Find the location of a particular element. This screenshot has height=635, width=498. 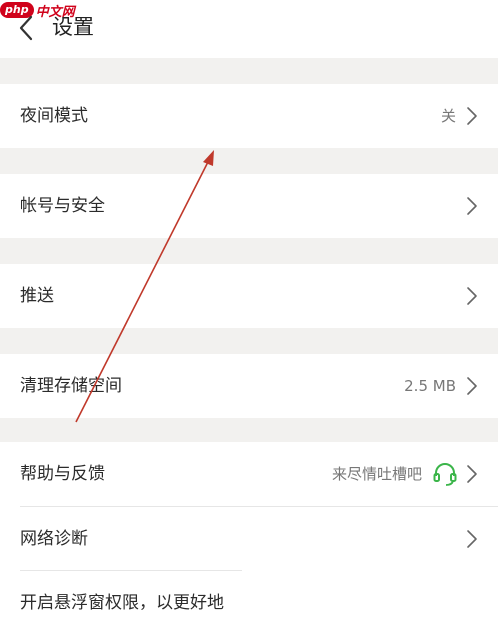

back-button is located at coordinates (27, 28).